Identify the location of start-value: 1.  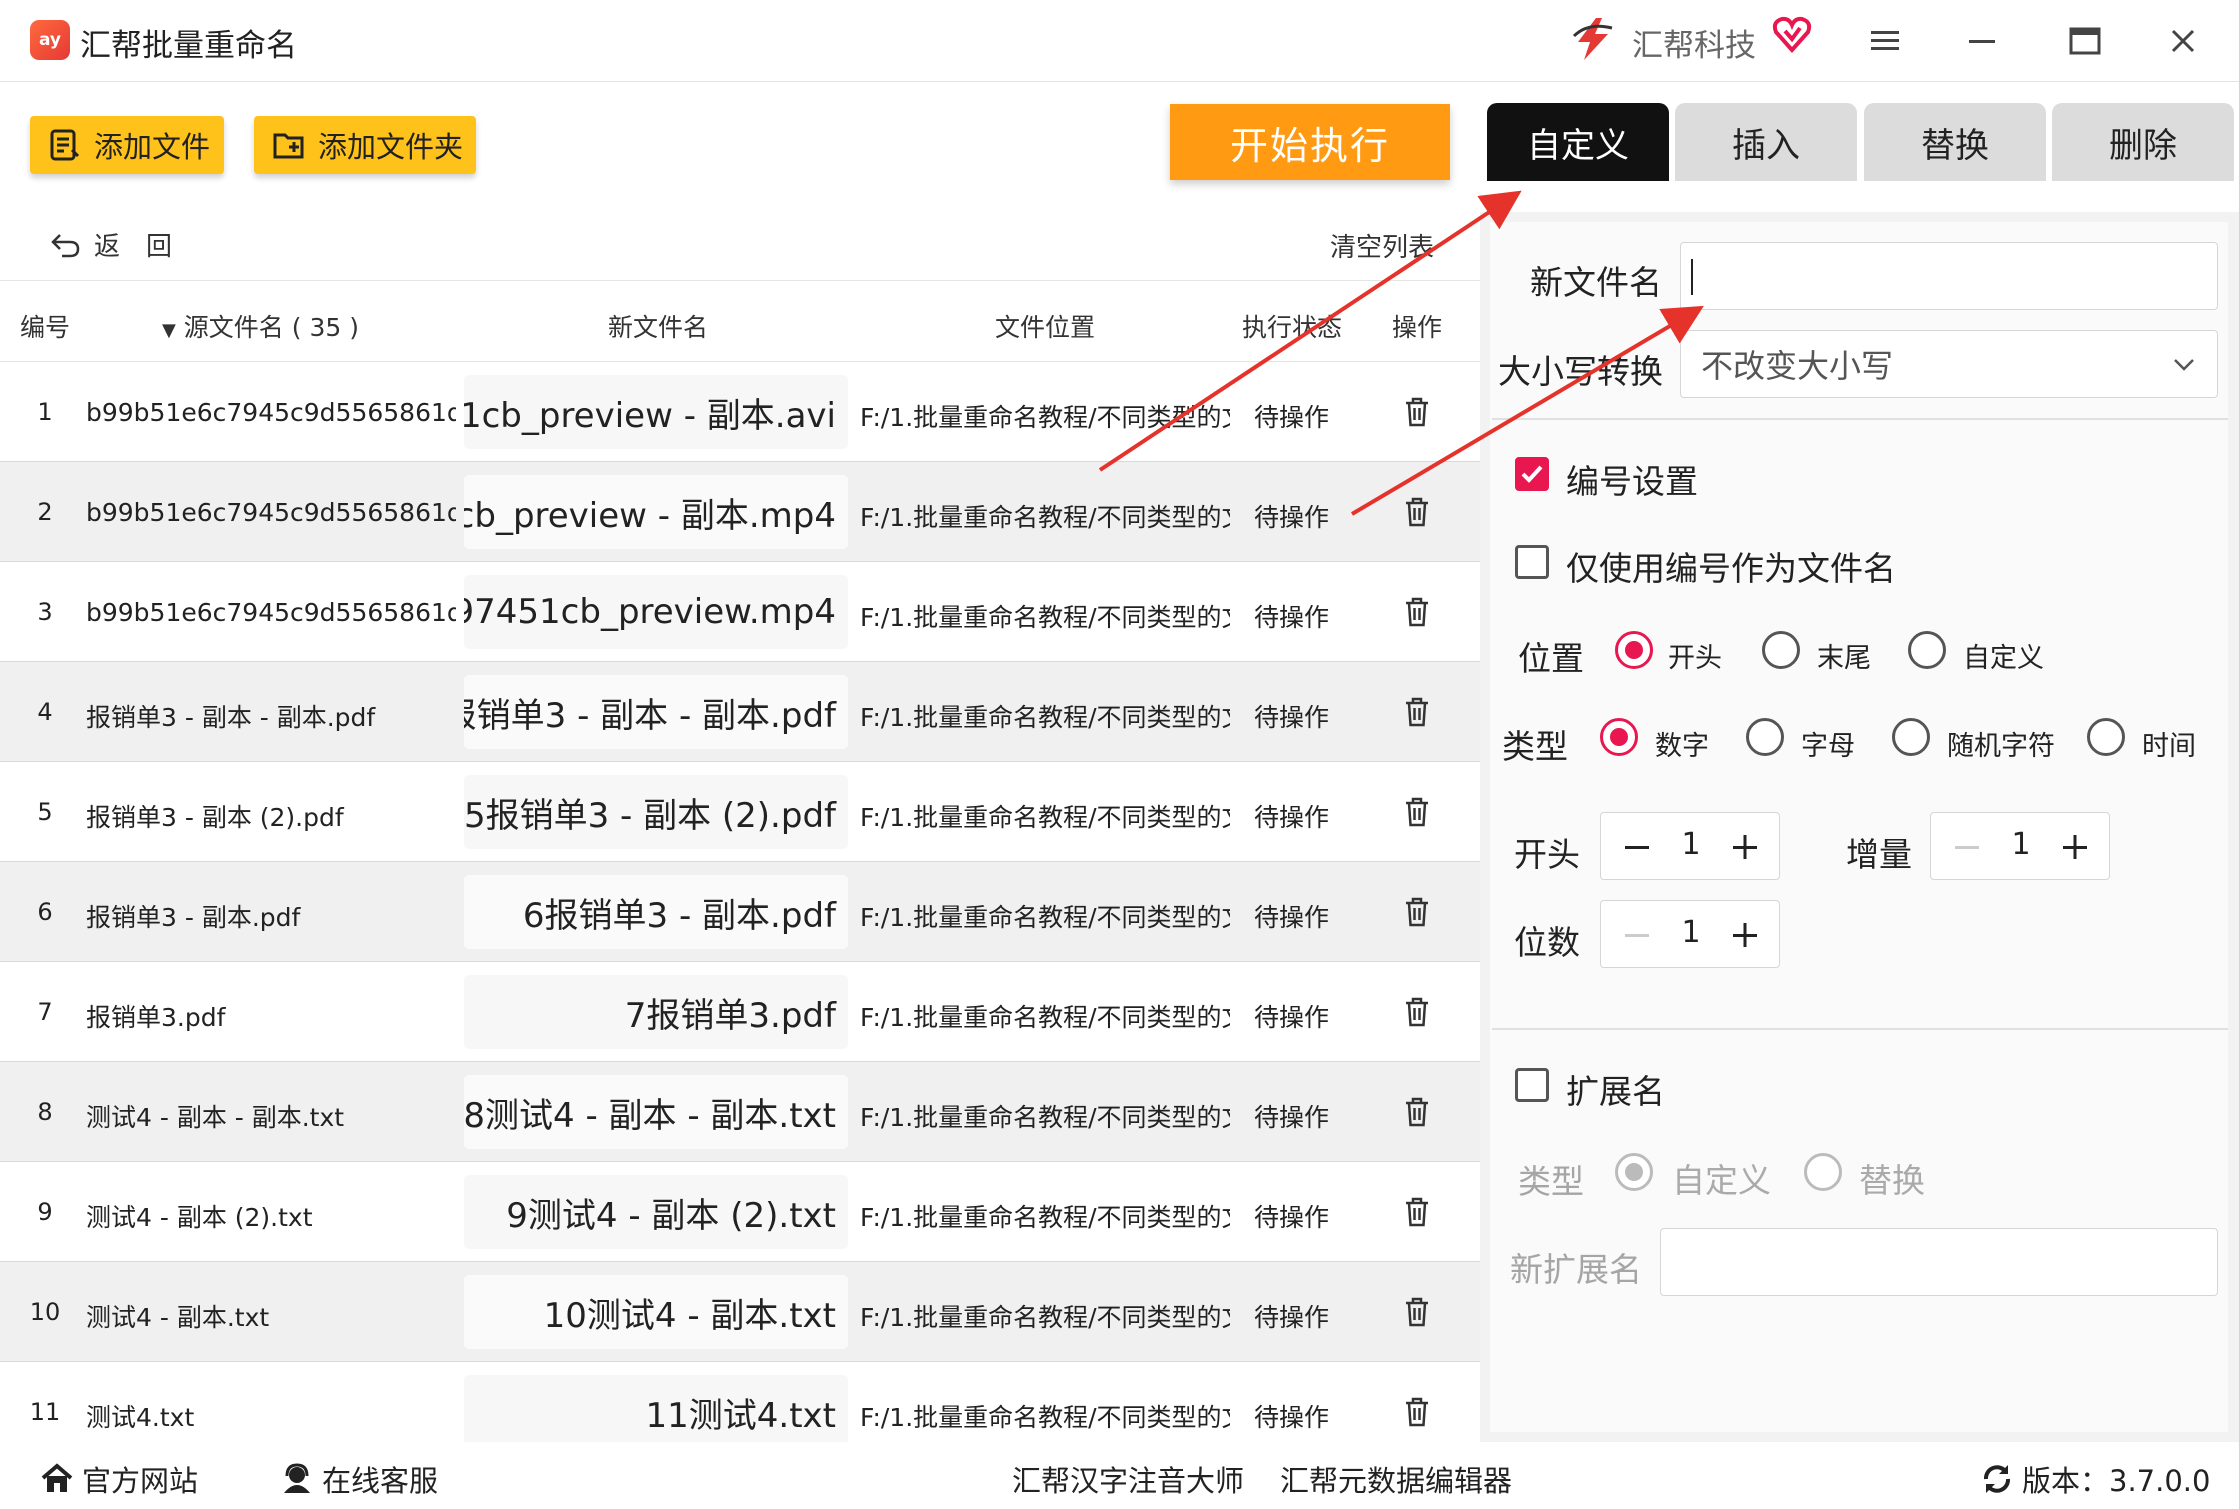
(1691, 844).